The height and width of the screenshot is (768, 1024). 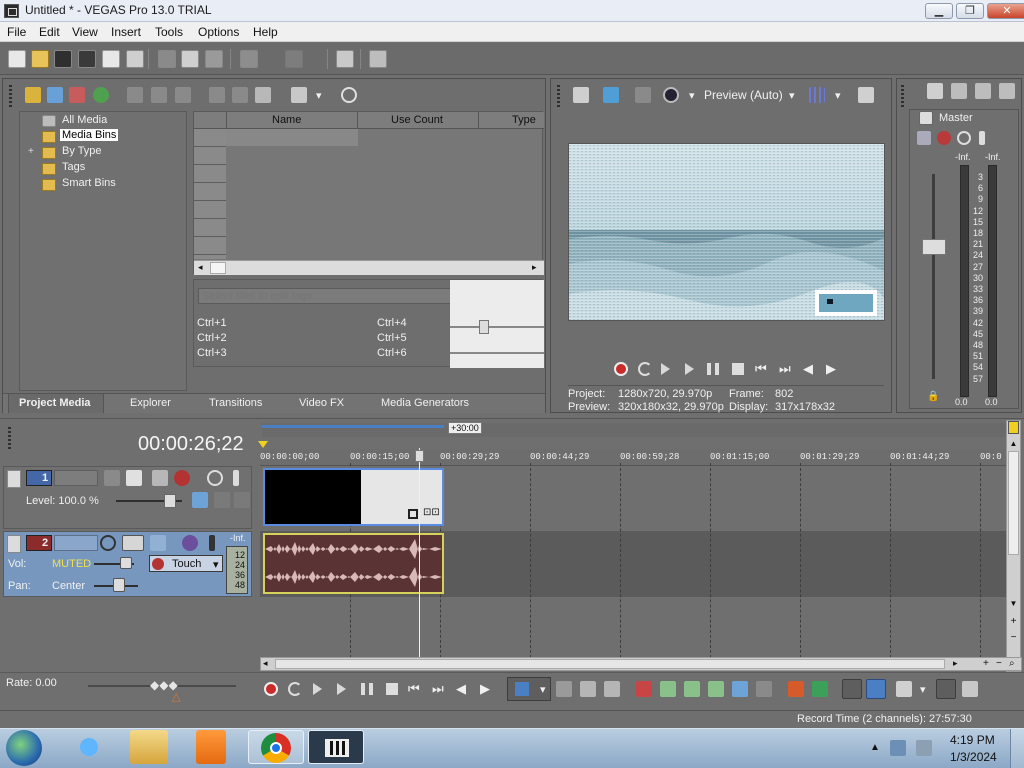 What do you see at coordinates (135, 95) in the screenshot?
I see `remove-media-icon` at bounding box center [135, 95].